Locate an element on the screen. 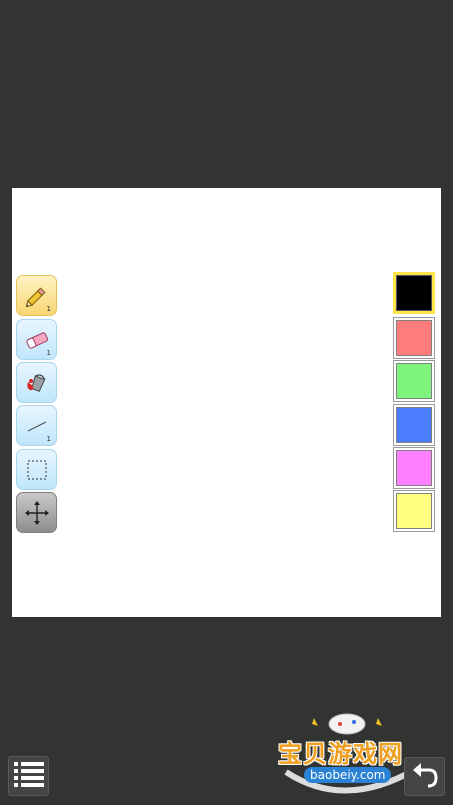 Image resolution: width=453 pixels, height=805 pixels. menu-button is located at coordinates (28, 776).